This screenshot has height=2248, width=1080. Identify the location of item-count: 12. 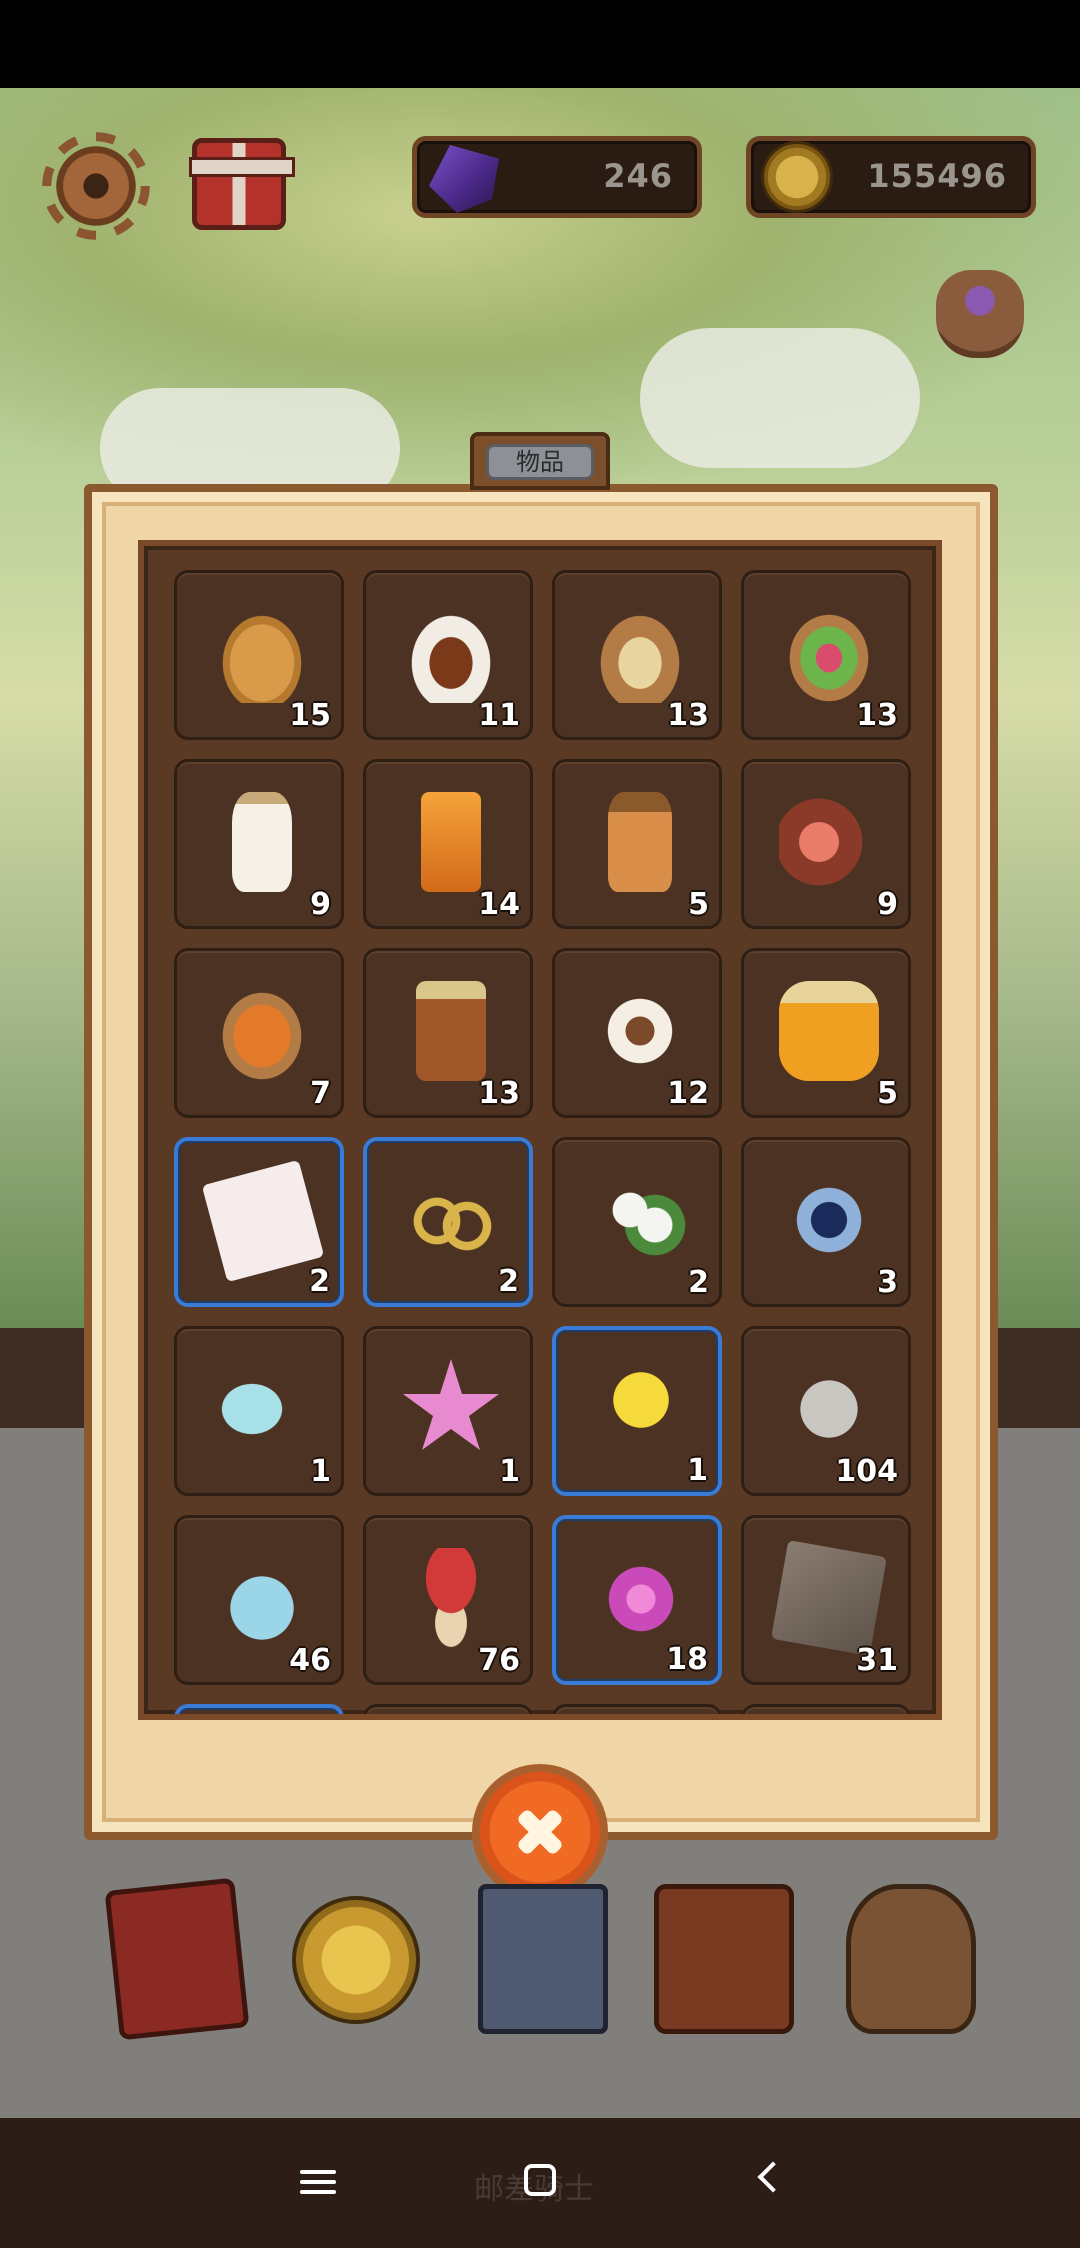
(688, 1093).